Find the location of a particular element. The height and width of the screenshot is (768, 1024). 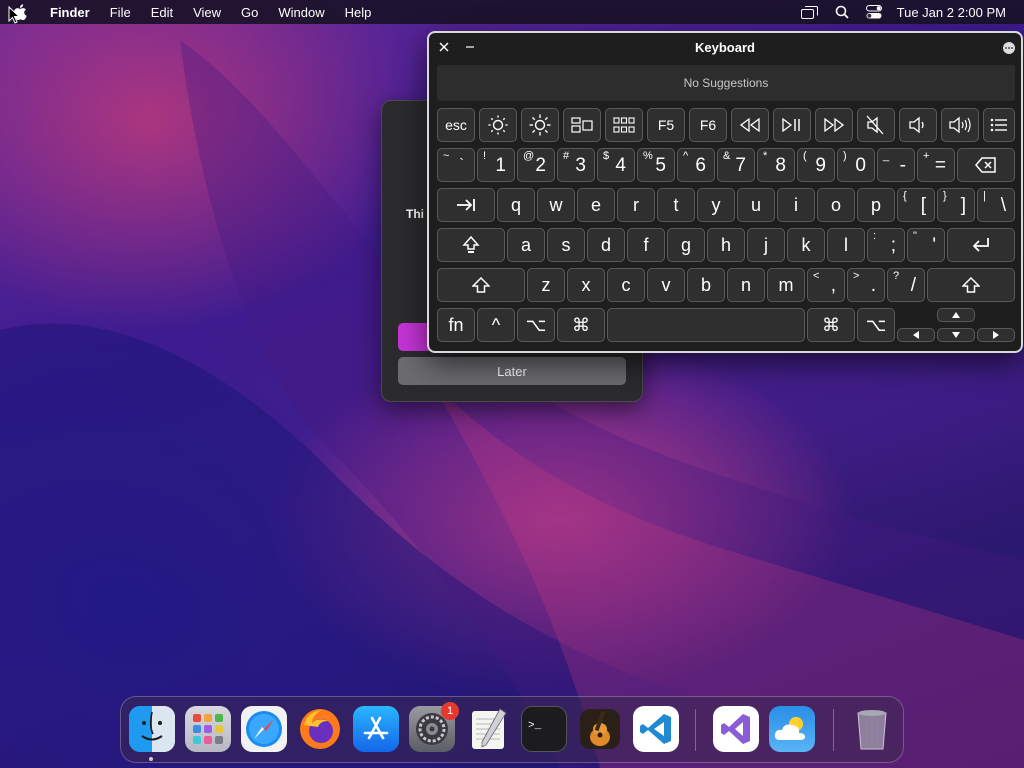

key-p: p is located at coordinates (876, 205).